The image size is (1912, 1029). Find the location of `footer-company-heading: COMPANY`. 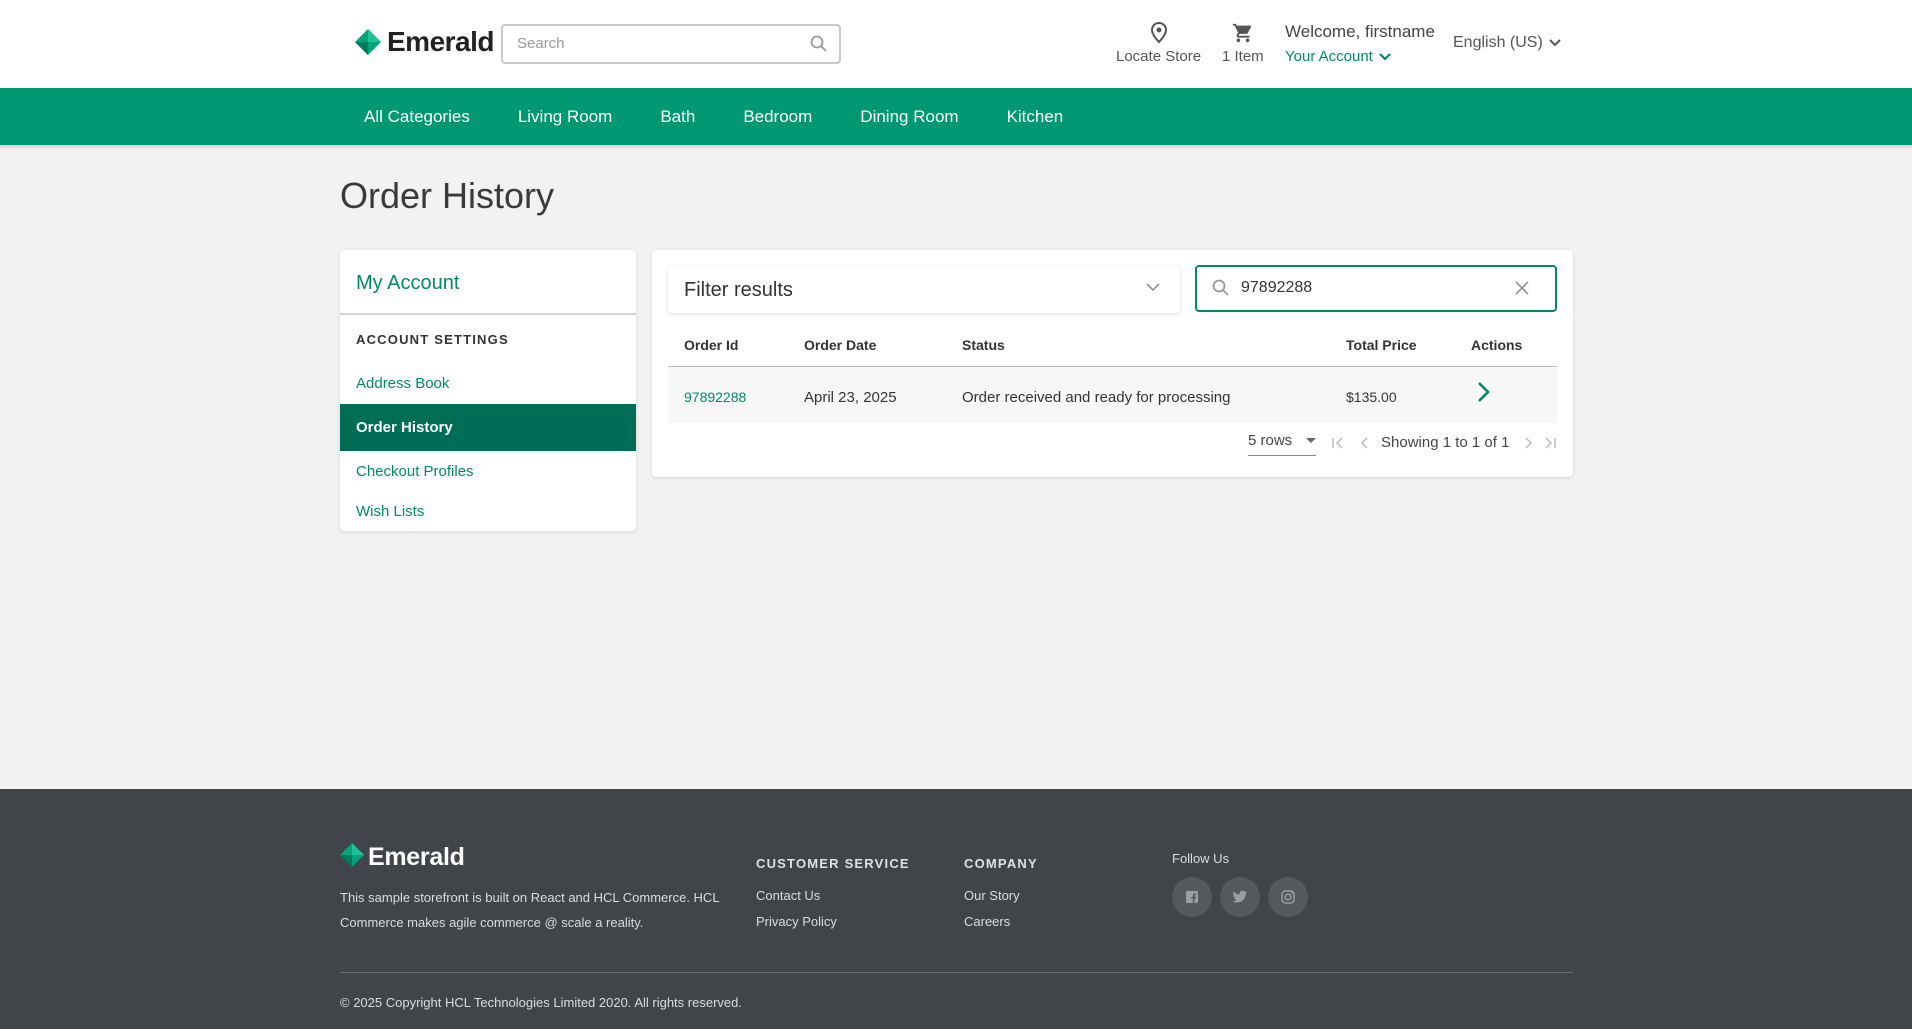

footer-company-heading: COMPANY is located at coordinates (1001, 863).